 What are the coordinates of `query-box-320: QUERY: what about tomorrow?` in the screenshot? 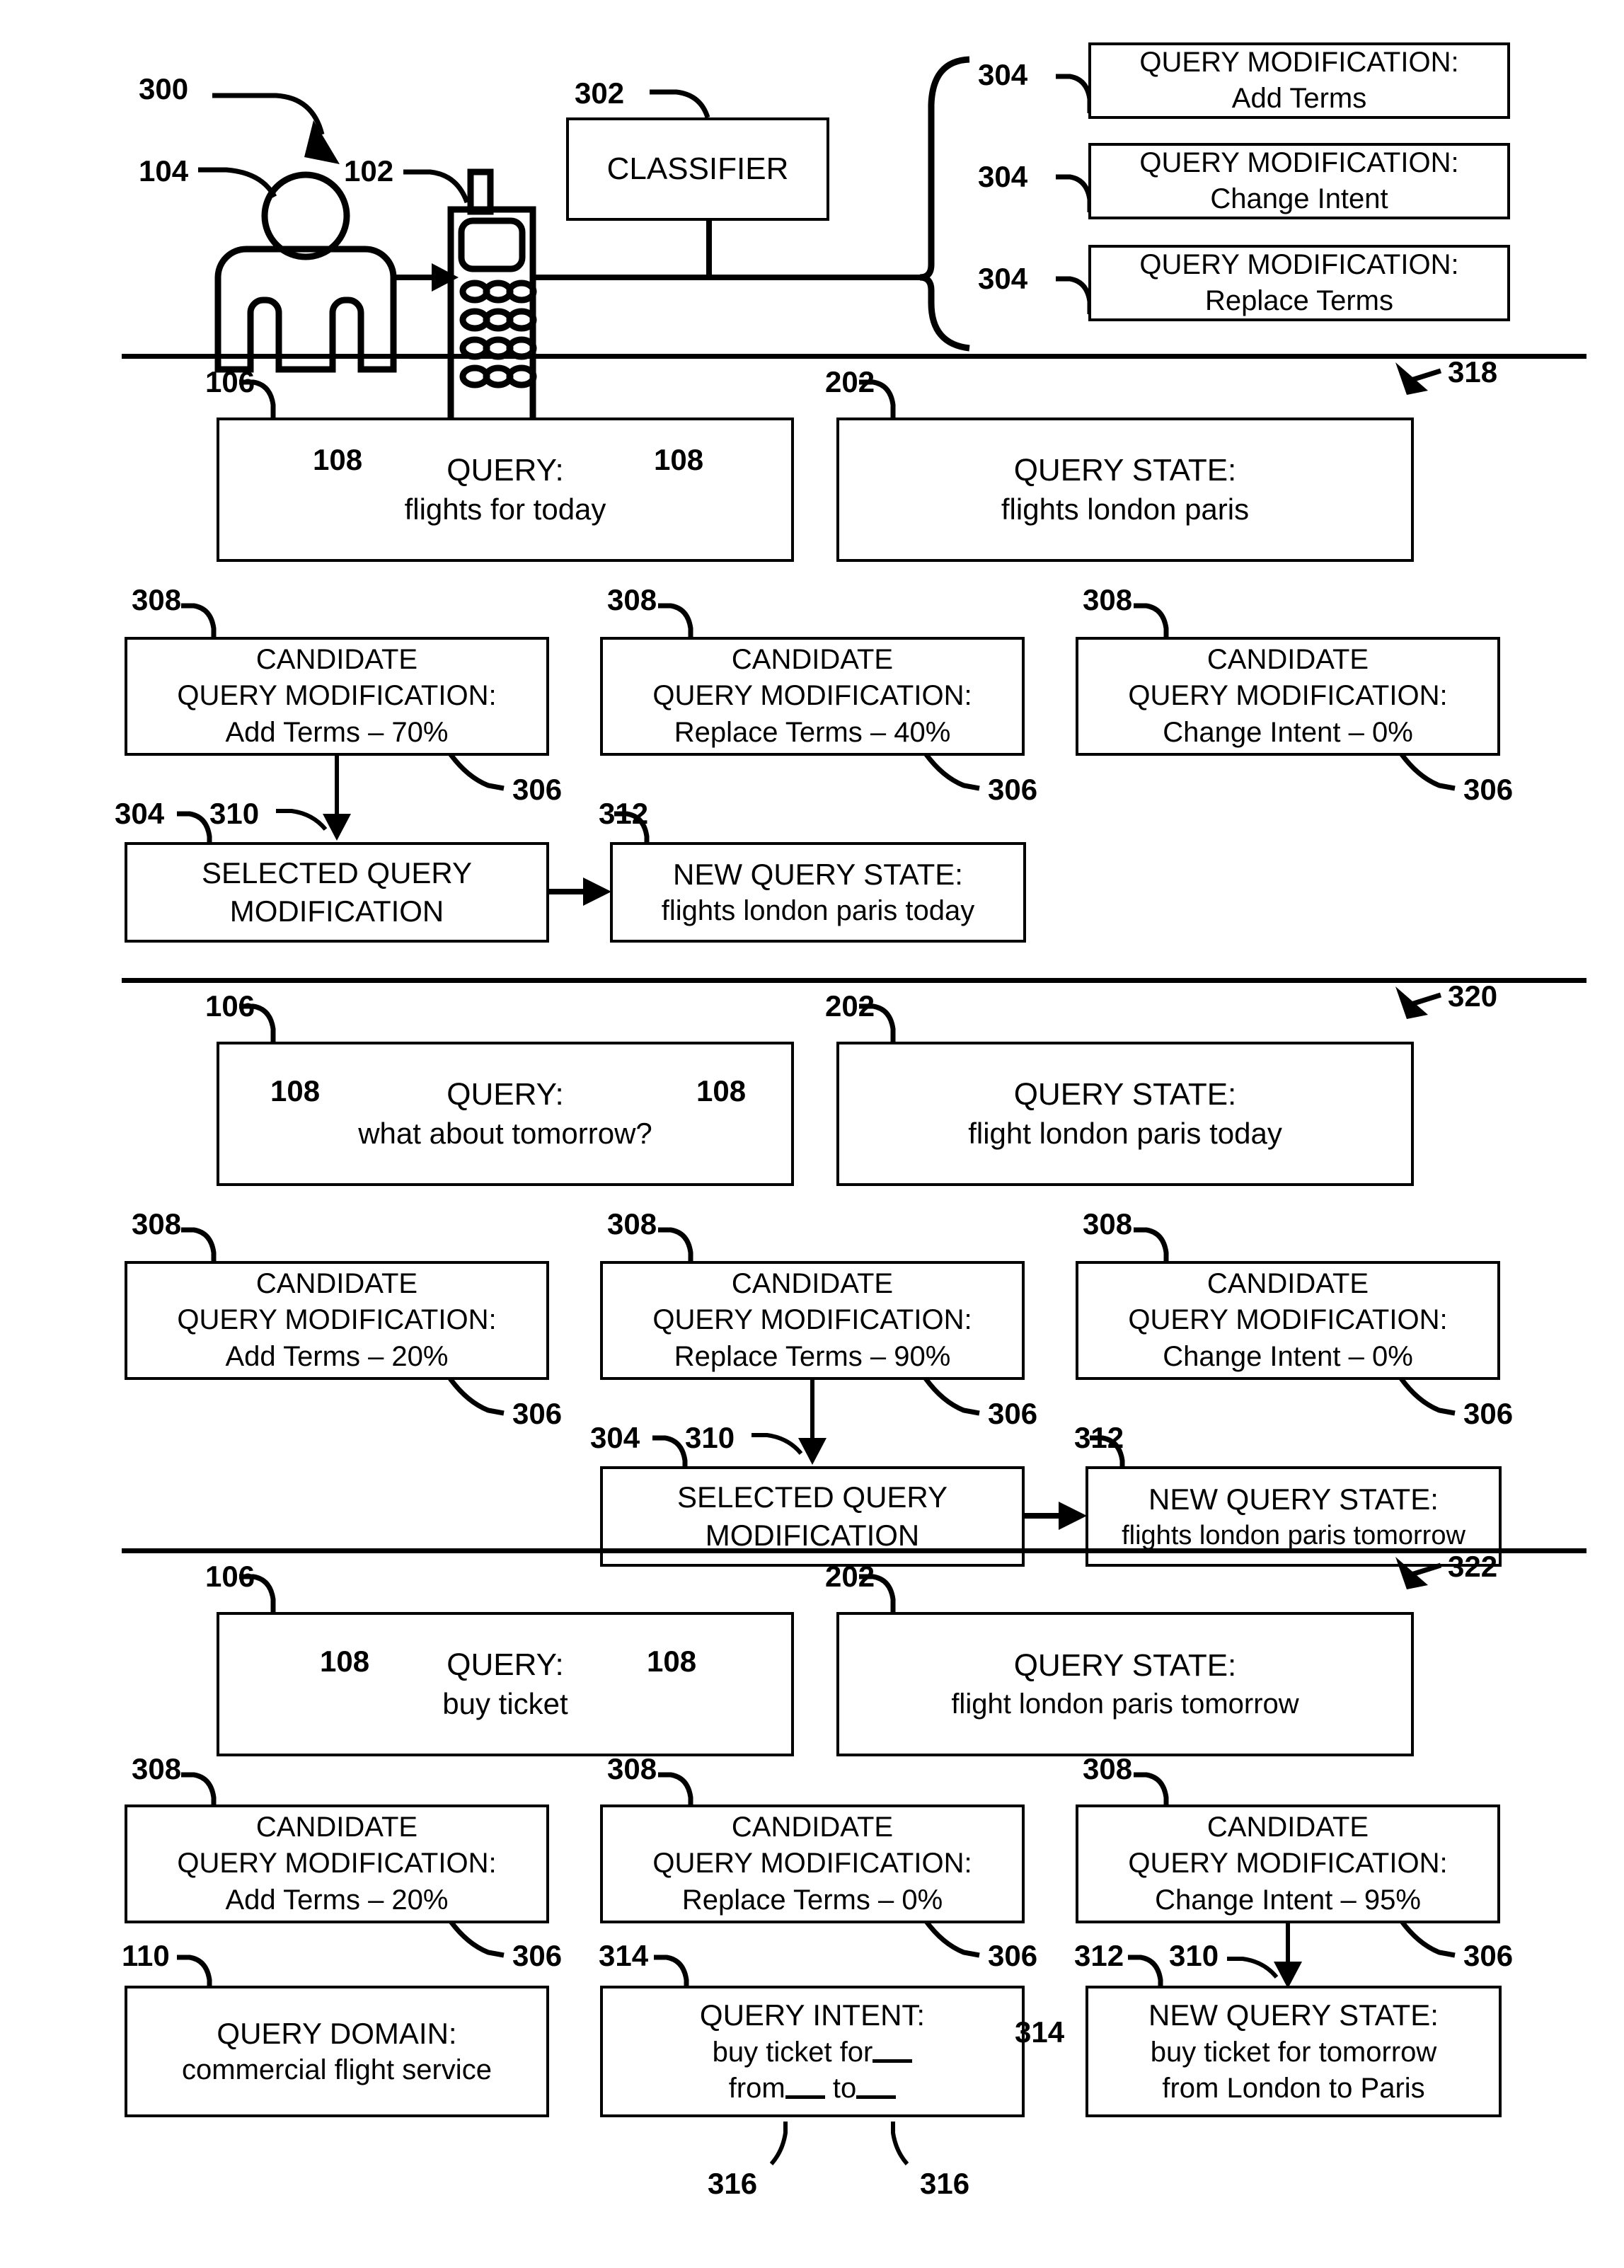 It's located at (505, 1114).